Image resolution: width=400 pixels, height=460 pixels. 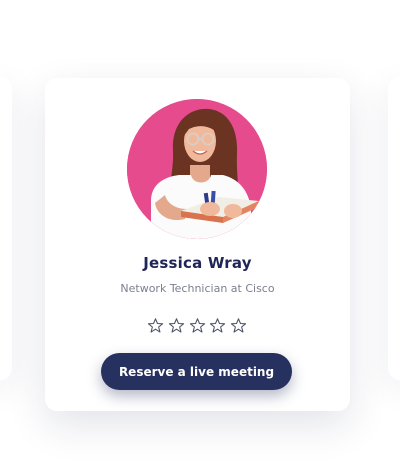 What do you see at coordinates (394, 228) in the screenshot?
I see `next-card-edge` at bounding box center [394, 228].